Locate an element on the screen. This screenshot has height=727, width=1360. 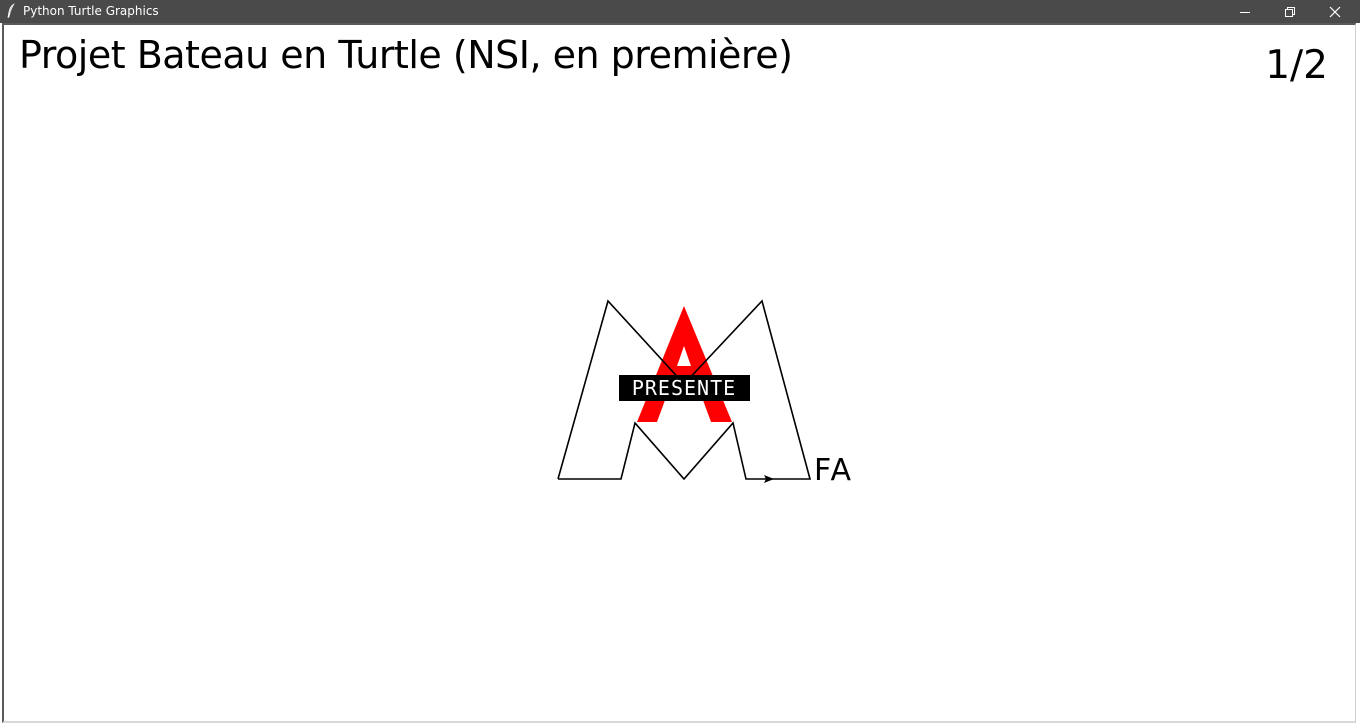
logo-drawing: PRESENTE FA is located at coordinates (705, 393).